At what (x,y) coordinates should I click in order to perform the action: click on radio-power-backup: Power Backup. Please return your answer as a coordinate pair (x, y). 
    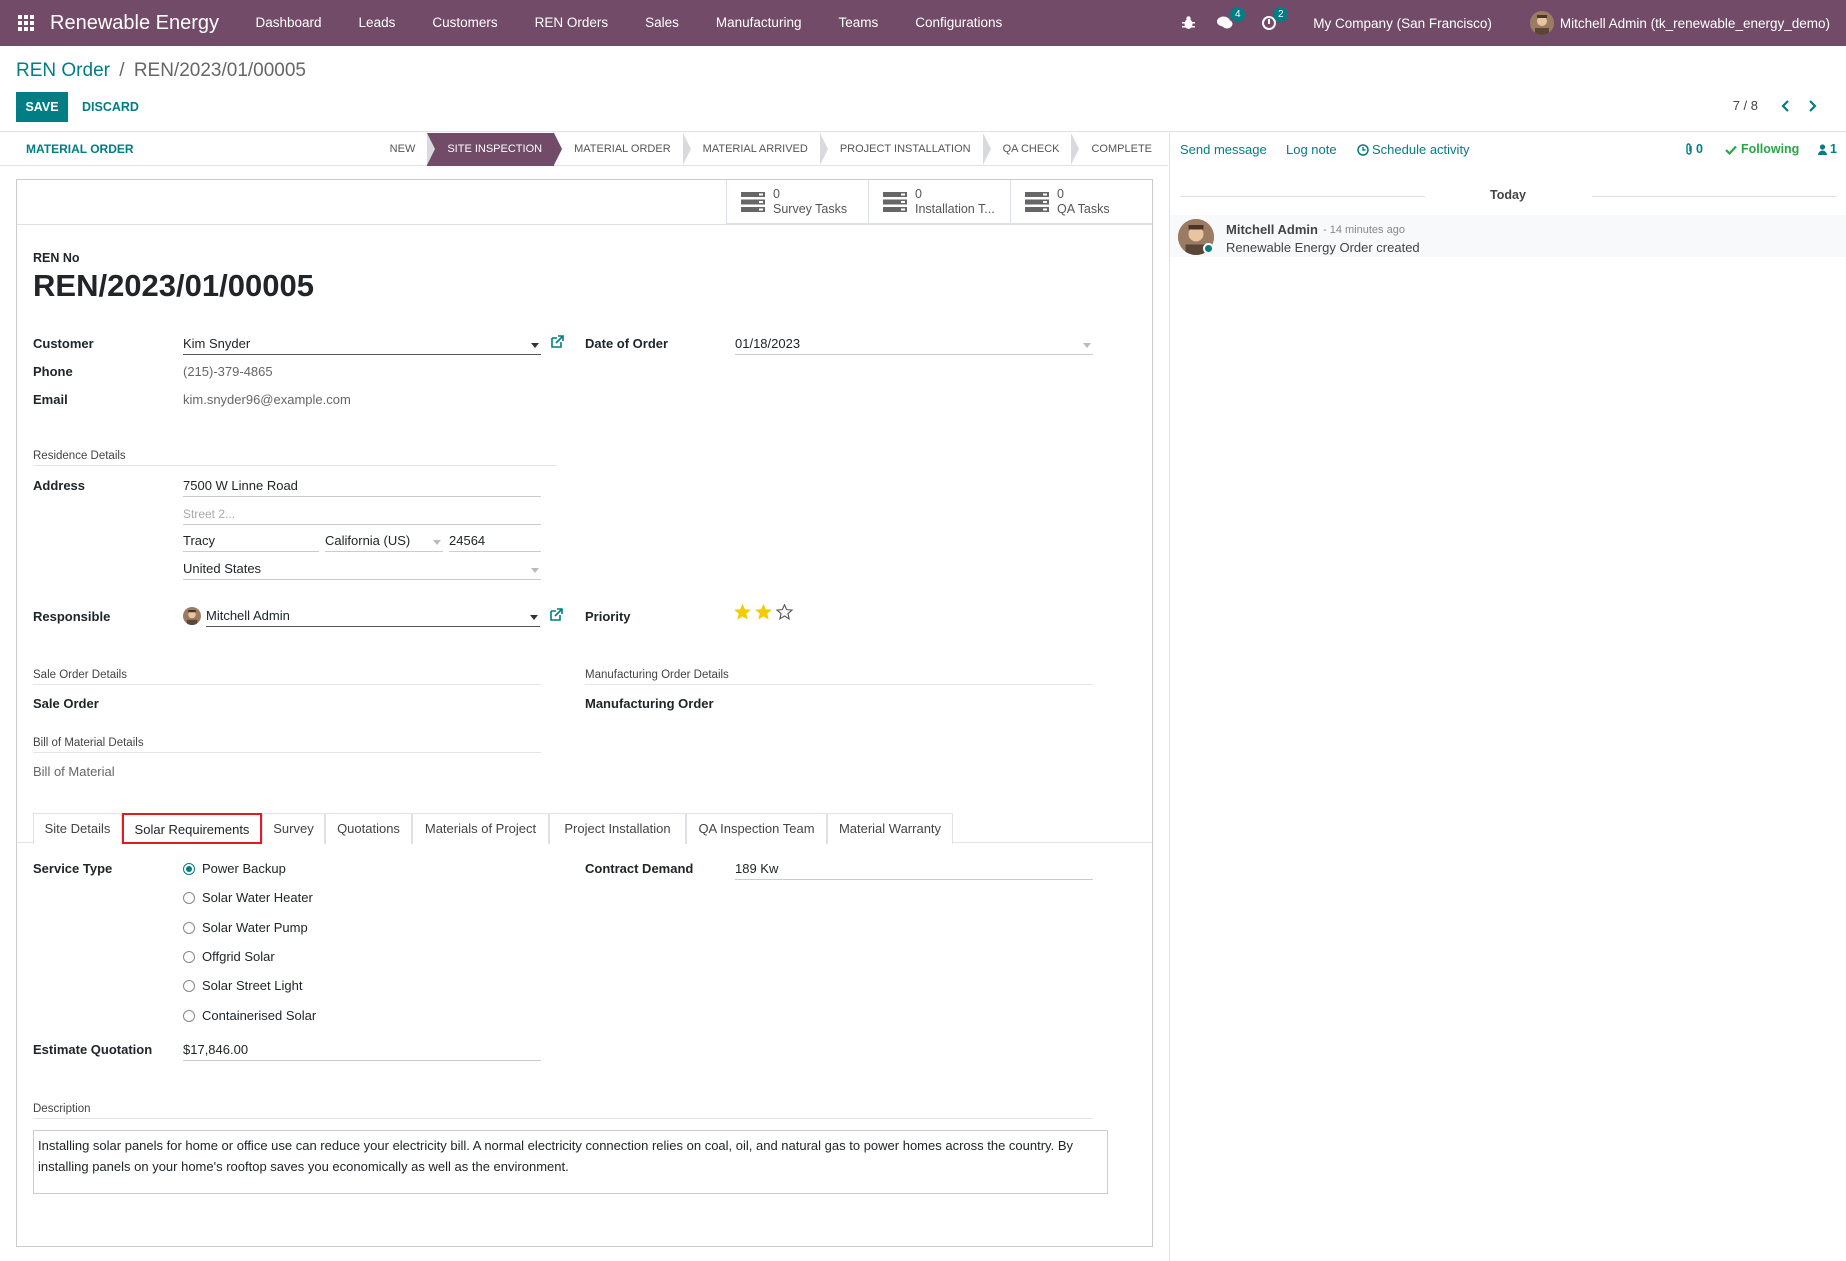
    Looking at the image, I should click on (234, 868).